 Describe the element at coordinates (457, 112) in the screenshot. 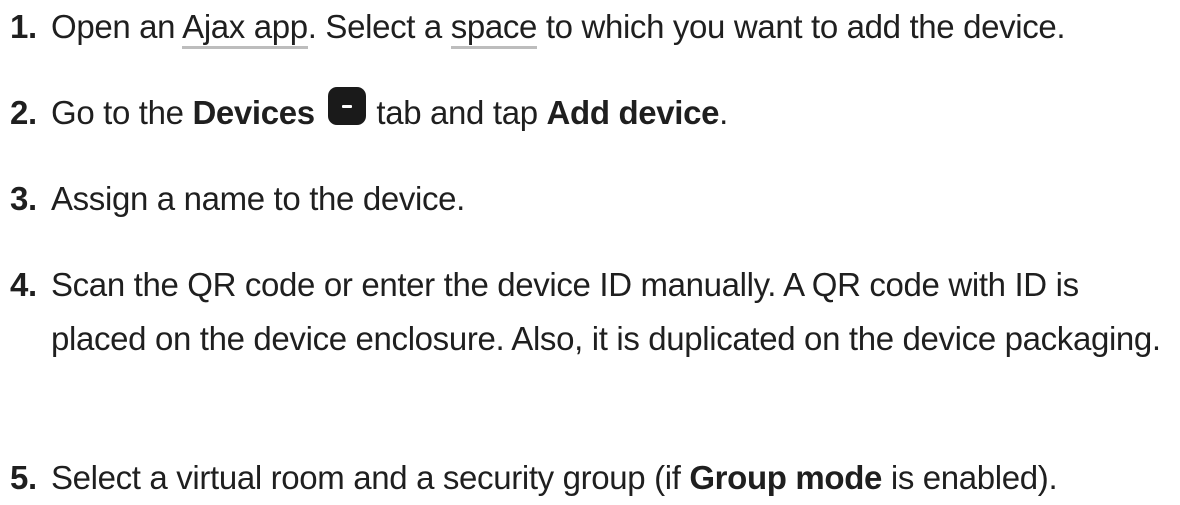

I see `step-text-segment: tab and tap` at that location.